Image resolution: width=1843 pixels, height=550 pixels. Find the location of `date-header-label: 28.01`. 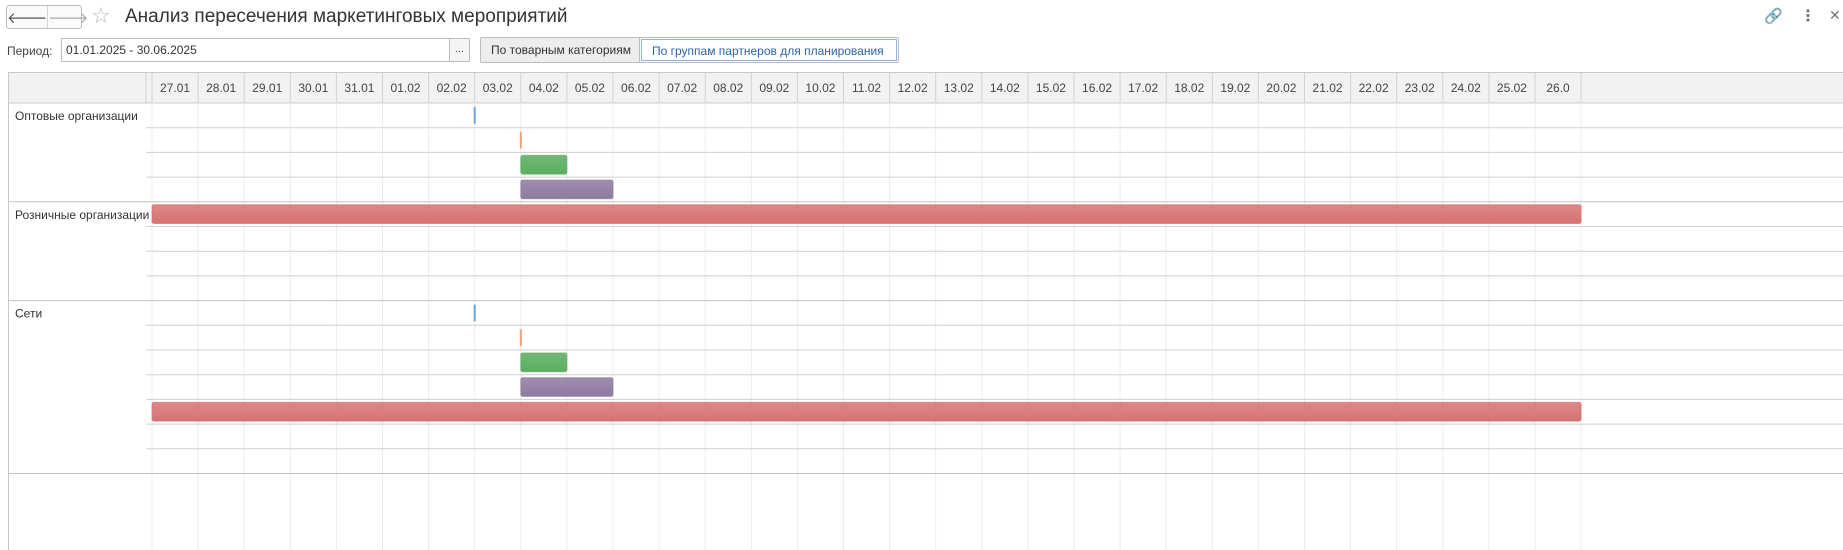

date-header-label: 28.01 is located at coordinates (221, 88).